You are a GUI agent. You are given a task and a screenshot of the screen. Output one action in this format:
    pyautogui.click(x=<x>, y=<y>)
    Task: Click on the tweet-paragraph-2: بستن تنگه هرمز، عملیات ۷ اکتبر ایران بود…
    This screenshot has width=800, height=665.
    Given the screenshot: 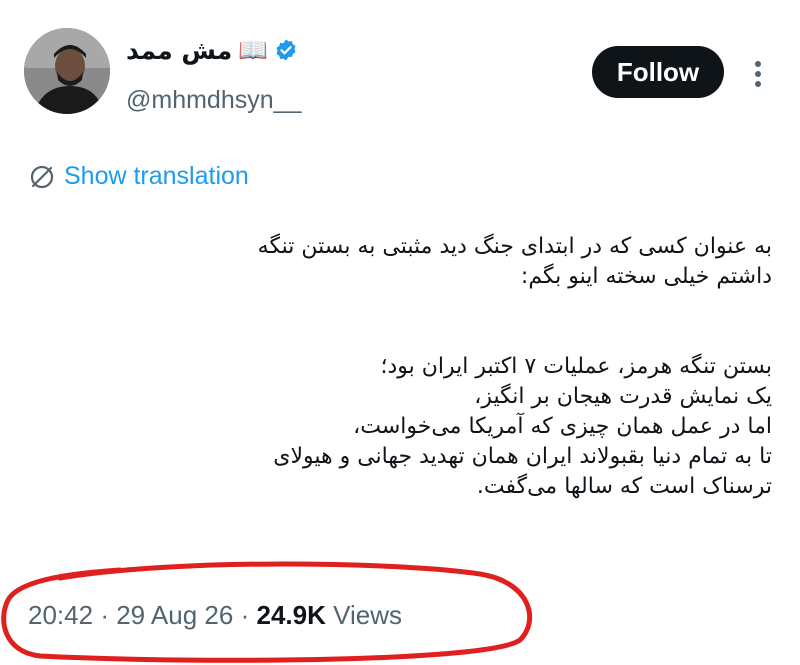 What is the action you would take?
    pyautogui.click(x=522, y=426)
    